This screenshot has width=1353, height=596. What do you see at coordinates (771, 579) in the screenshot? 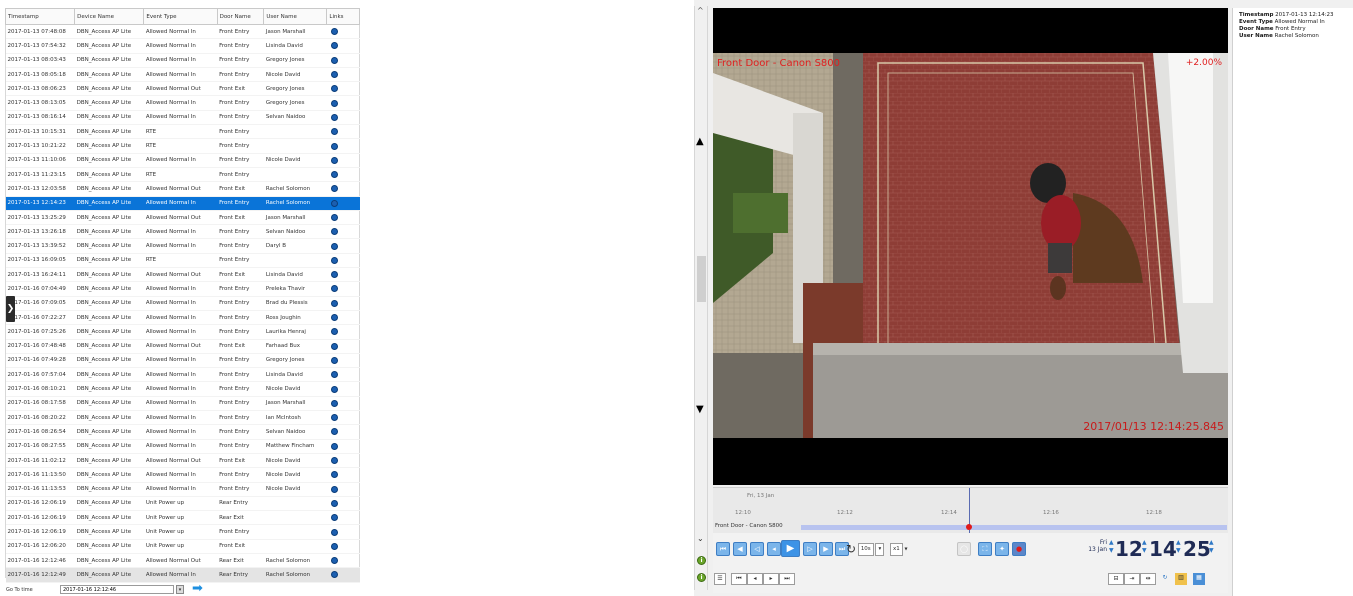
I see `page-next-button: ▸` at bounding box center [771, 579].